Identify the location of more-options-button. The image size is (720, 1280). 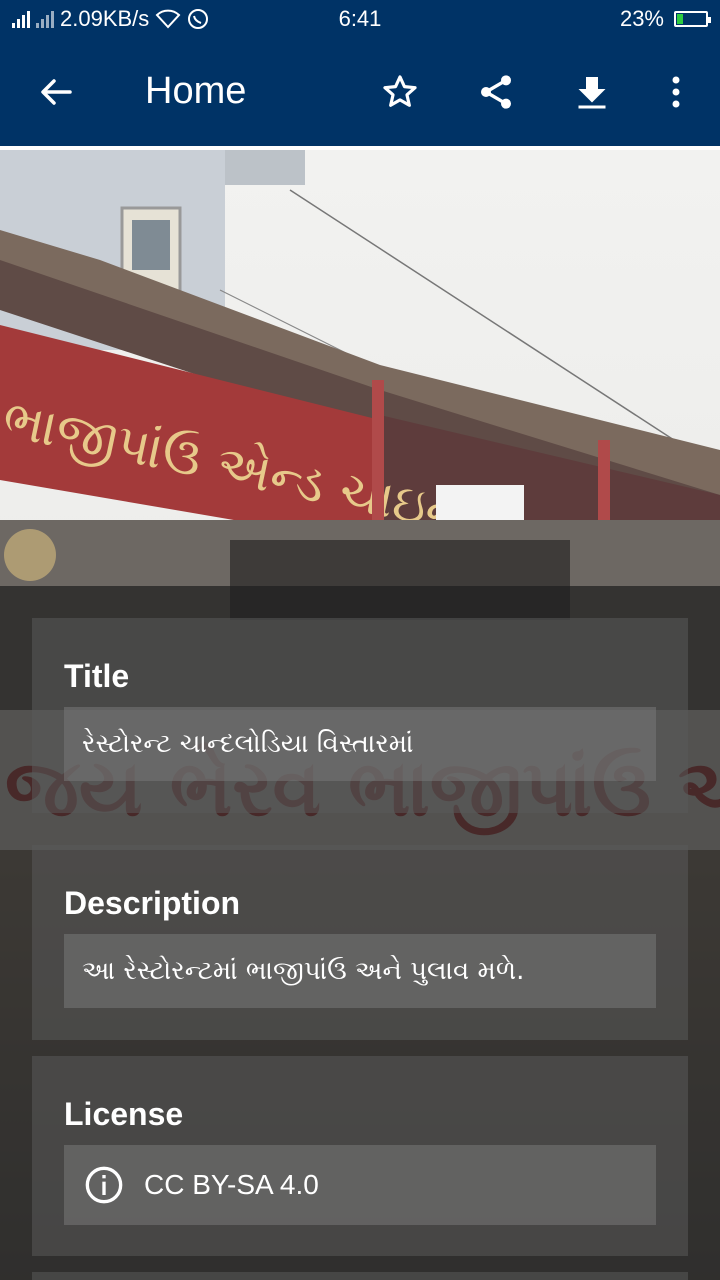
(676, 92).